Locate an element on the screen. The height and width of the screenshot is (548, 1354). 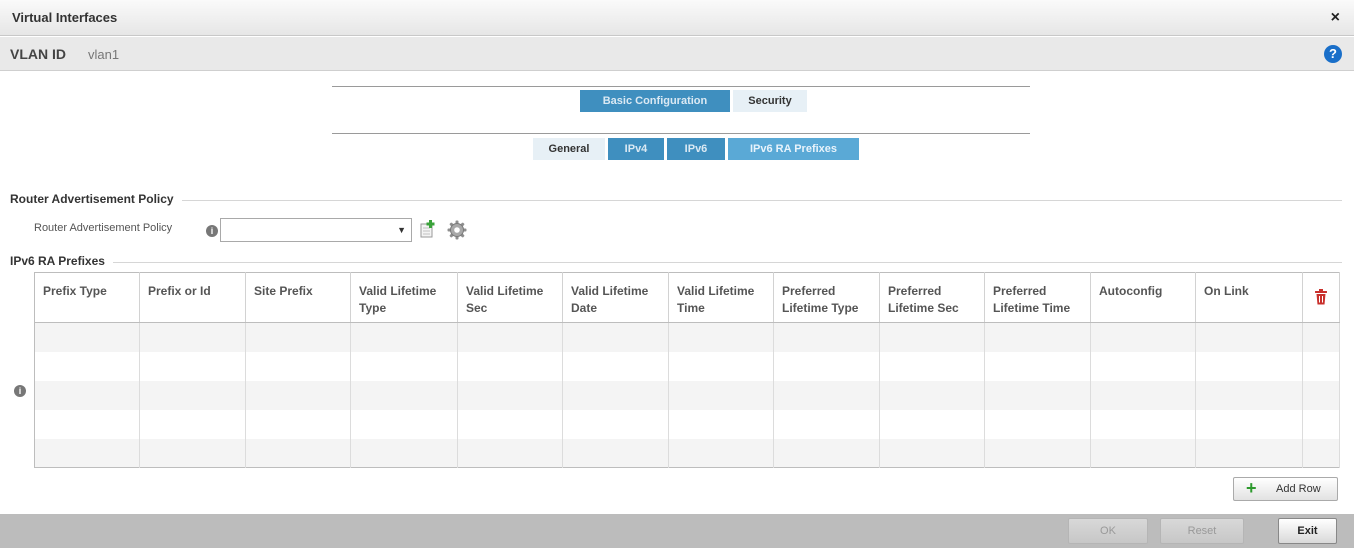
window-titlebar: Virtual Interfaces × is located at coordinates (677, 18).